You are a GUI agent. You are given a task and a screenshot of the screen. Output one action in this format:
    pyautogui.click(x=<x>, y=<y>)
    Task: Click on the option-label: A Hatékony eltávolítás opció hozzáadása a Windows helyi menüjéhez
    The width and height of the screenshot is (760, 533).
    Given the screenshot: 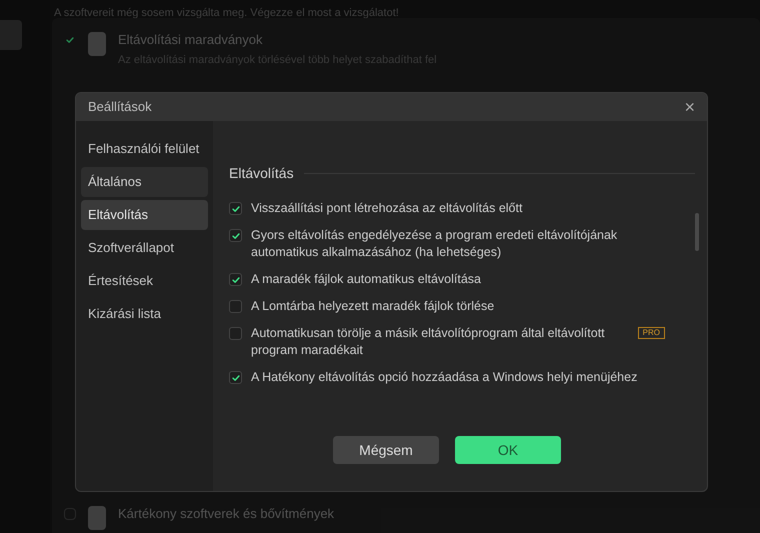 What is the action you would take?
    pyautogui.click(x=444, y=377)
    